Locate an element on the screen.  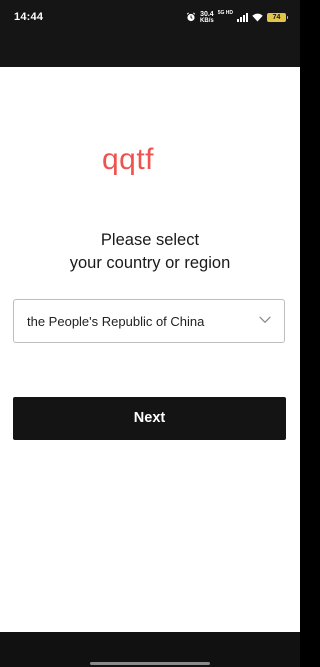
status-icons: 30.4 KB/s 5G HD 74 is located at coordinates (237, 17).